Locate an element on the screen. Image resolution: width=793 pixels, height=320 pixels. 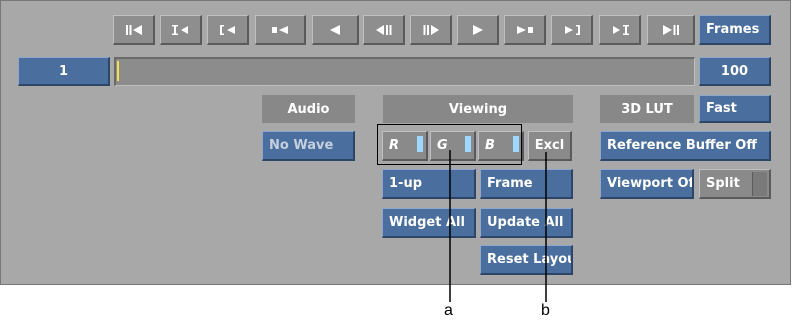
update-all-button: Update All is located at coordinates (526, 223).